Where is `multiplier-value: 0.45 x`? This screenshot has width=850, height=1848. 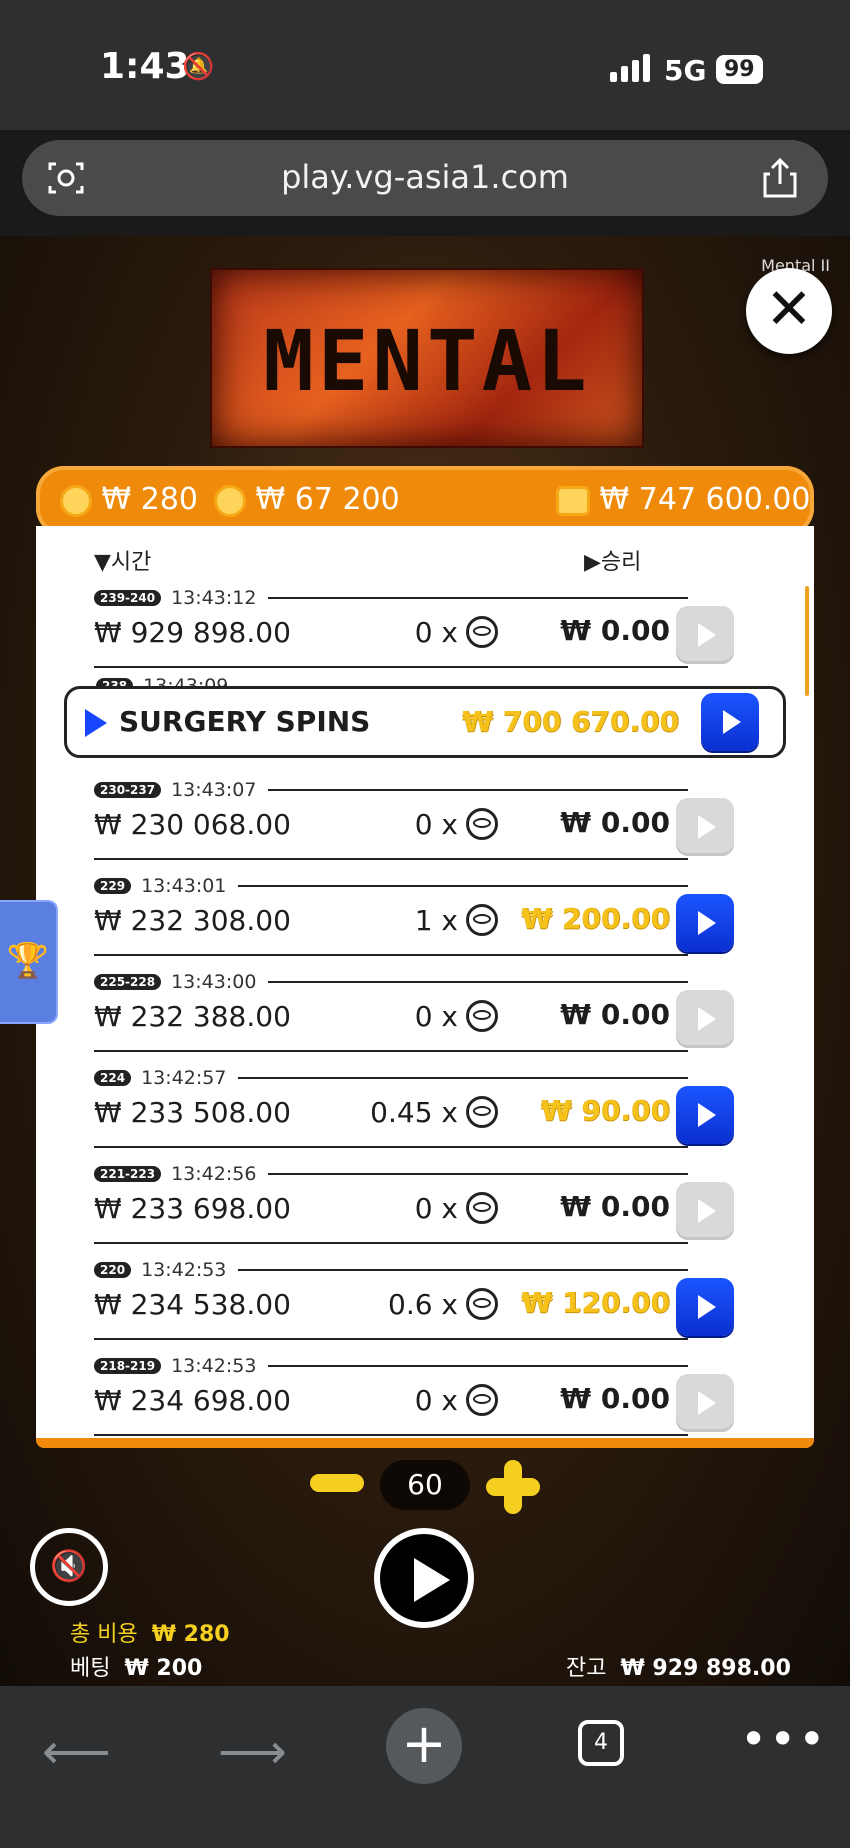 multiplier-value: 0.45 x is located at coordinates (414, 1112).